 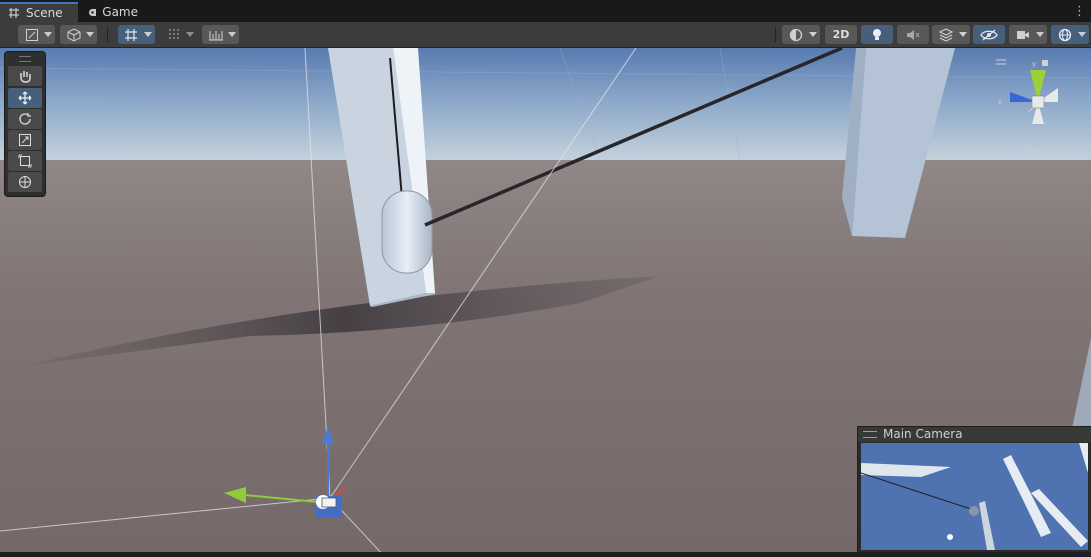 I want to click on more-options-icon: ⋮, so click(x=1079, y=11).